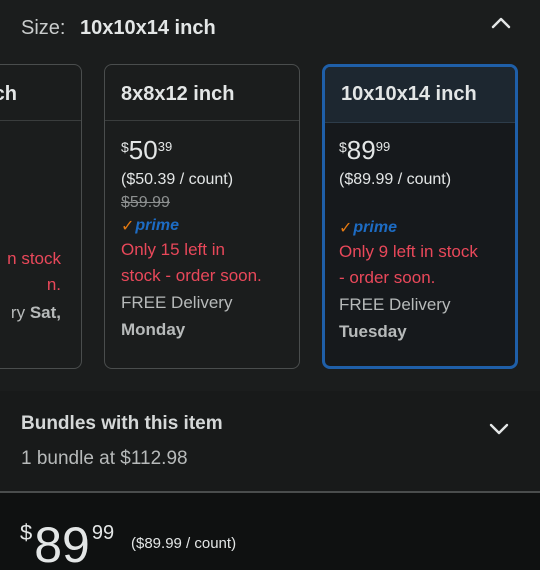  Describe the element at coordinates (148, 28) in the screenshot. I see `selected-size-value: 10x10x14 inch` at that location.